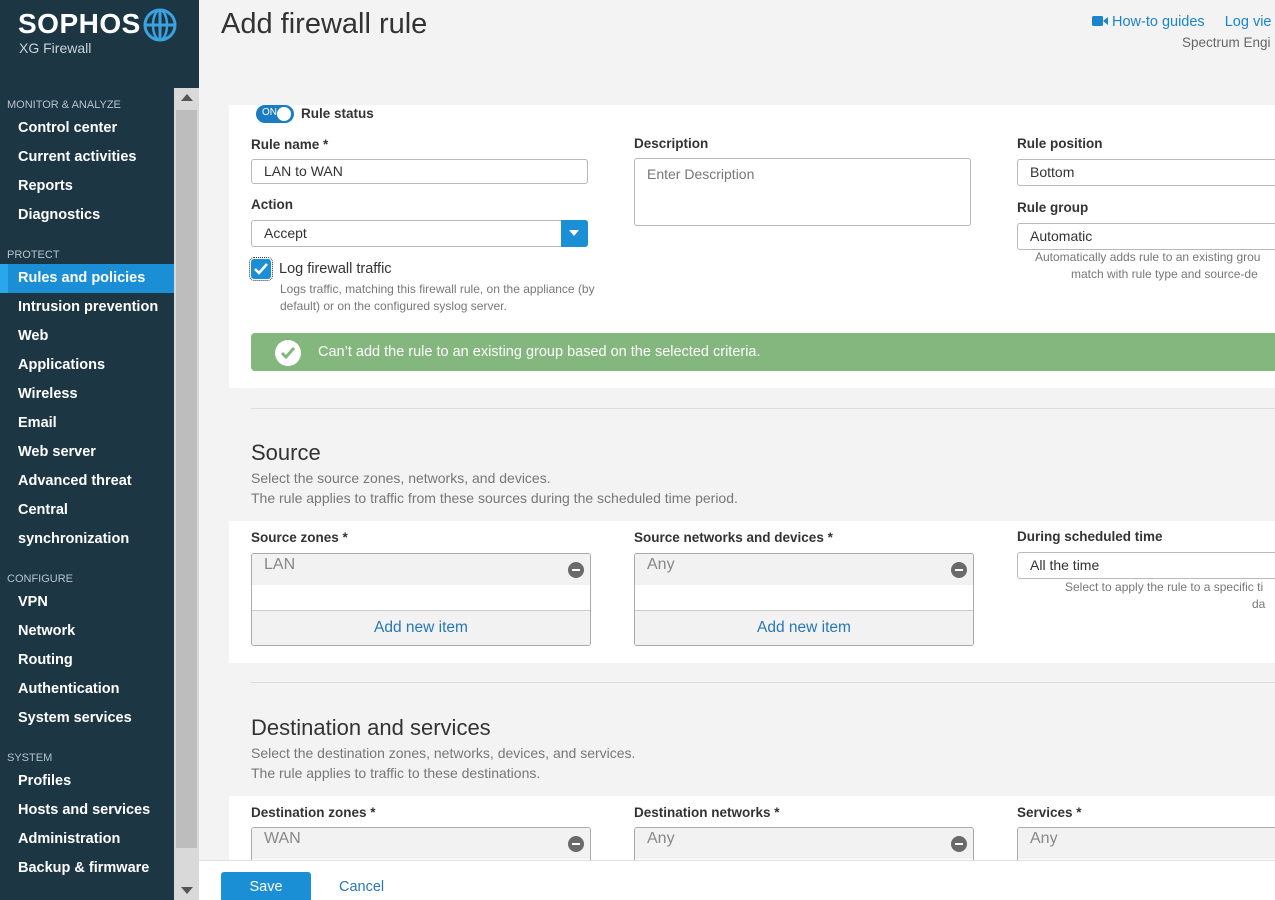 The width and height of the screenshot is (1275, 900). What do you see at coordinates (802, 192) in the screenshot?
I see `description-textarea: Enter Description` at bounding box center [802, 192].